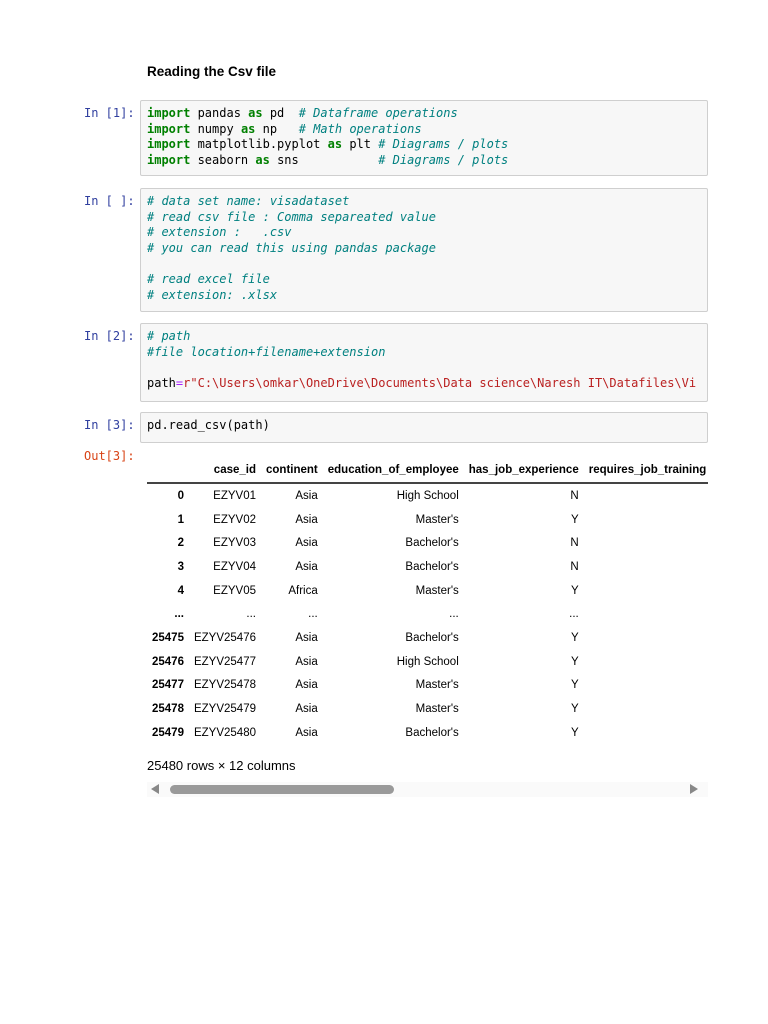 The image size is (768, 1024). What do you see at coordinates (234, 590) in the screenshot?
I see `table-cell: EZYV05` at bounding box center [234, 590].